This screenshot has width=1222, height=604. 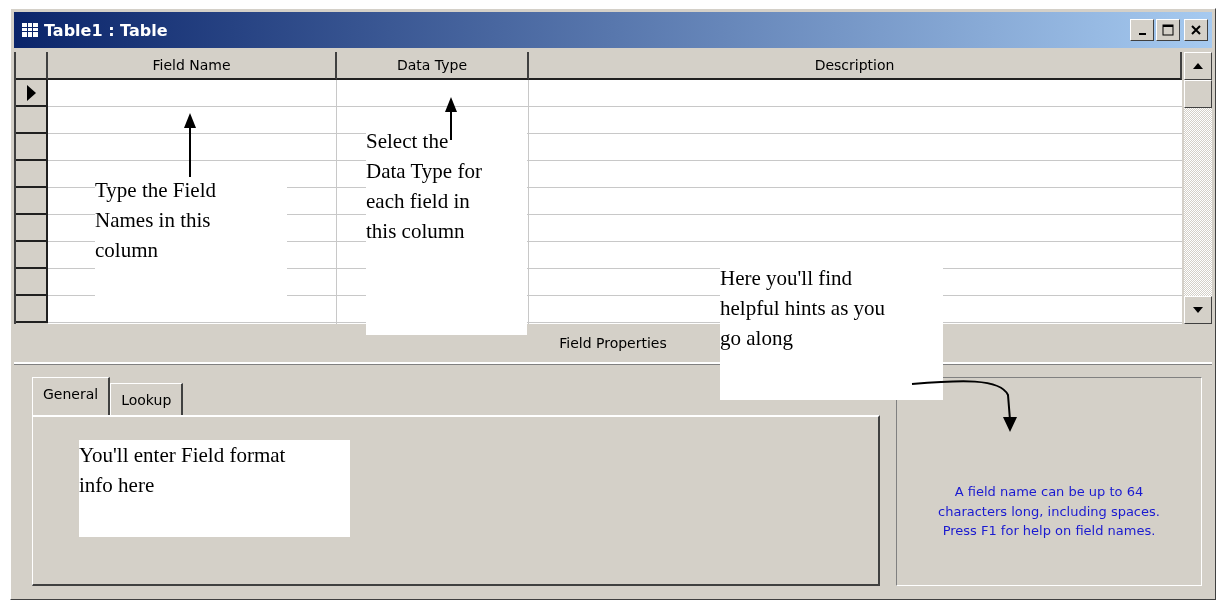 What do you see at coordinates (147, 399) in the screenshot?
I see `tab: Lookup` at bounding box center [147, 399].